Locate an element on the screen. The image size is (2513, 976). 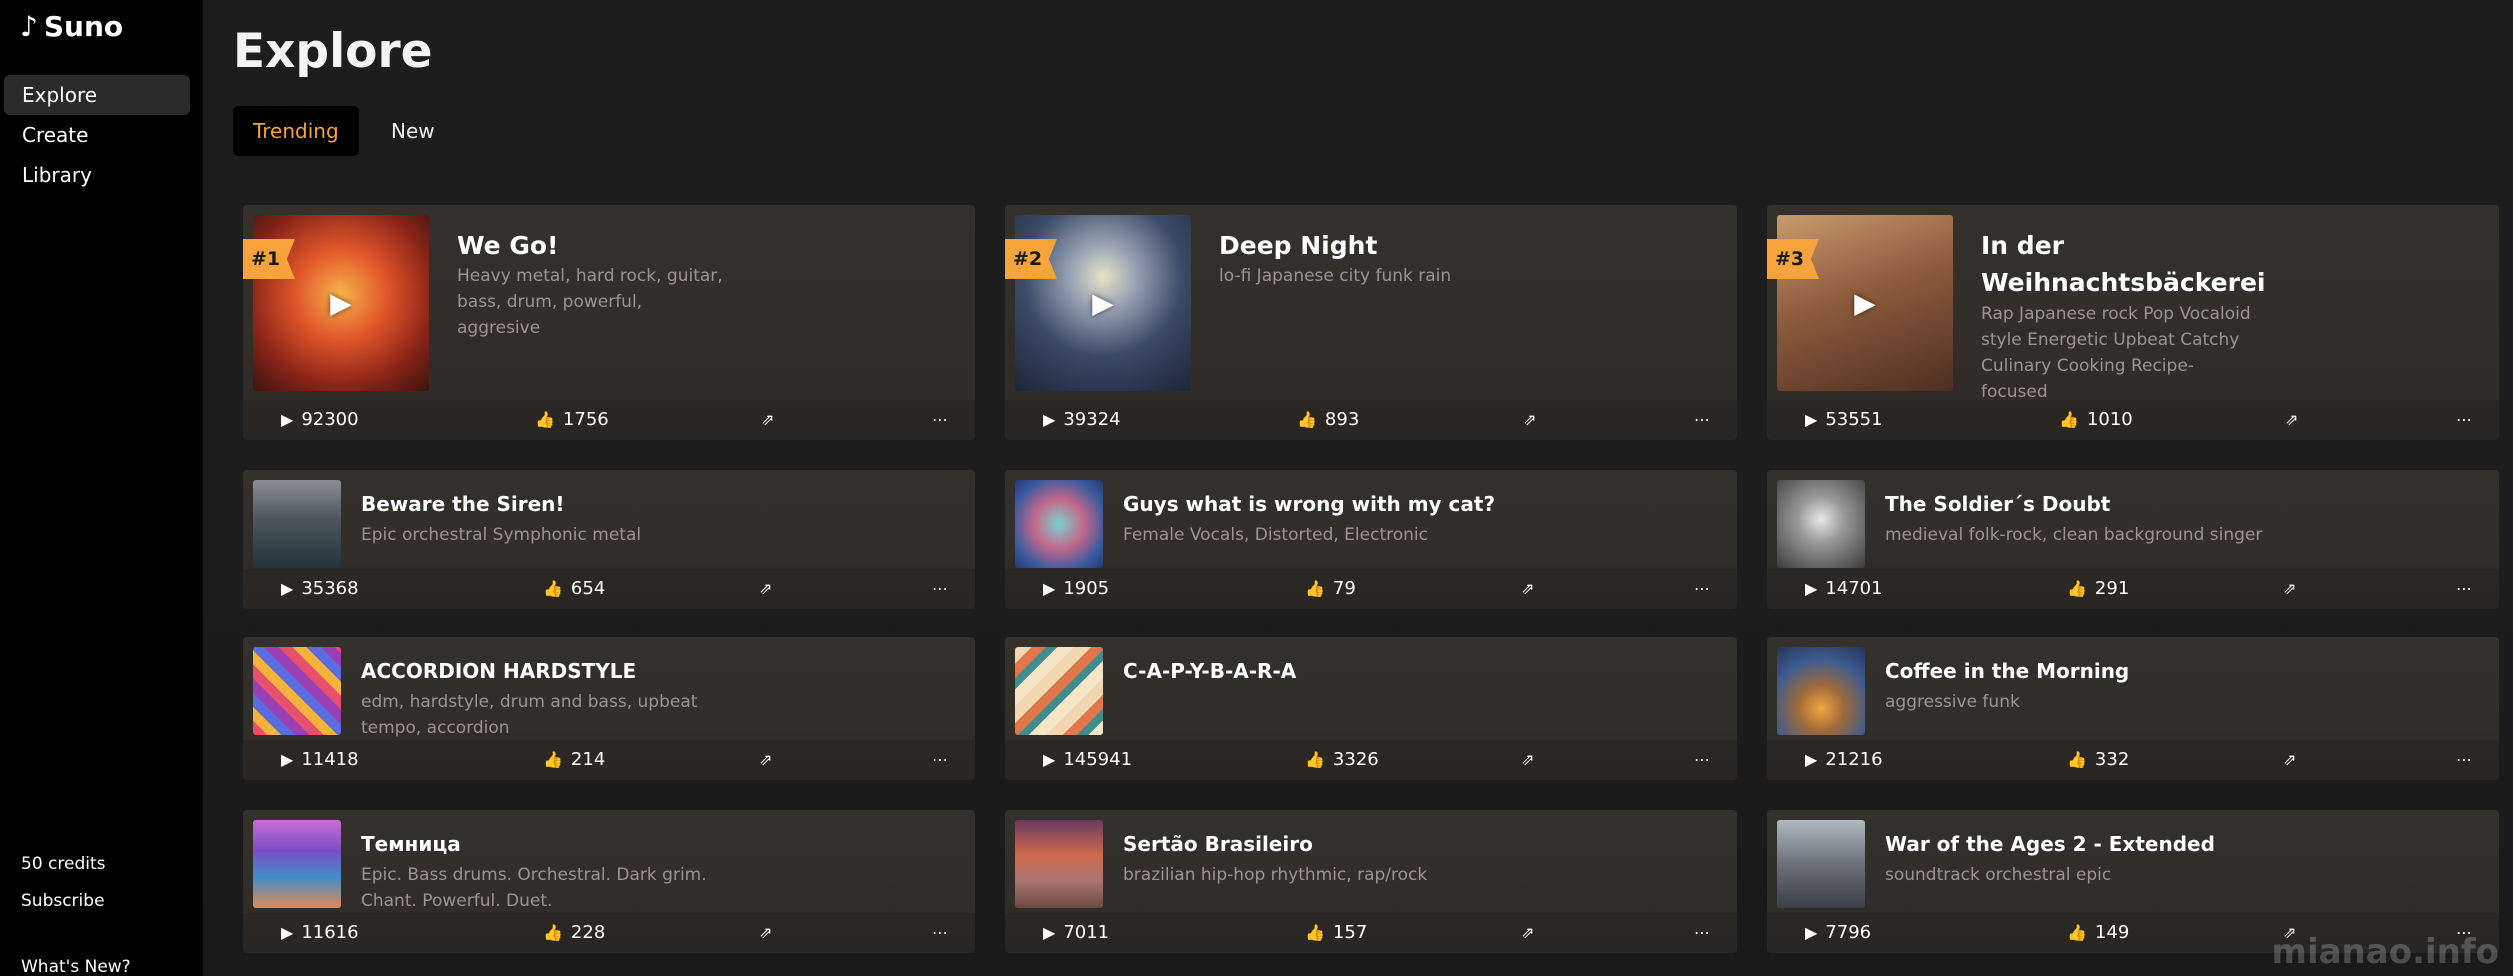
song-stats: ▶ 92300 👍 1756 ⇗ ⋯ is located at coordinates (609, 420).